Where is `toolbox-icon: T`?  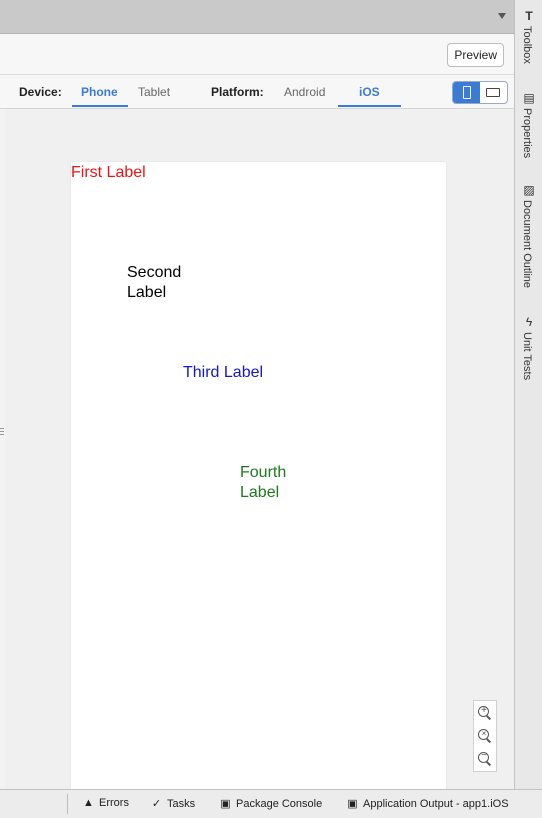
toolbox-icon: T is located at coordinates (529, 16).